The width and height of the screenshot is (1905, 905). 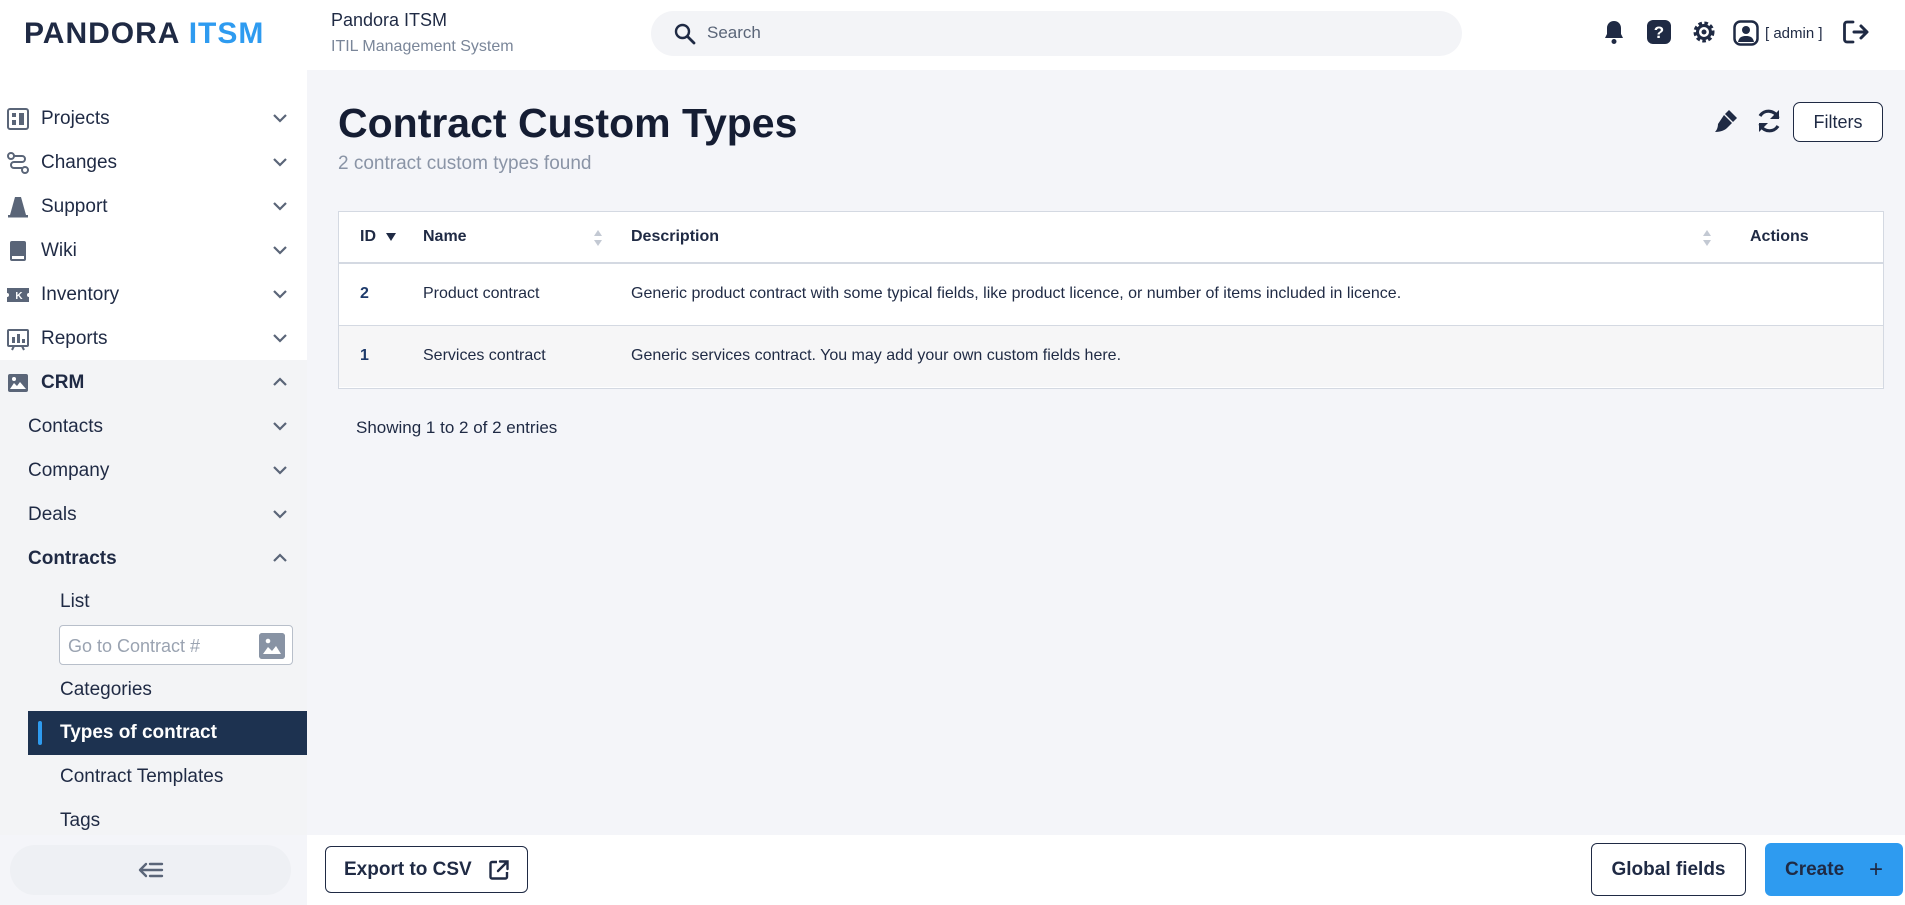 I want to click on sidebar-item-reports: Reports, so click(x=153, y=339).